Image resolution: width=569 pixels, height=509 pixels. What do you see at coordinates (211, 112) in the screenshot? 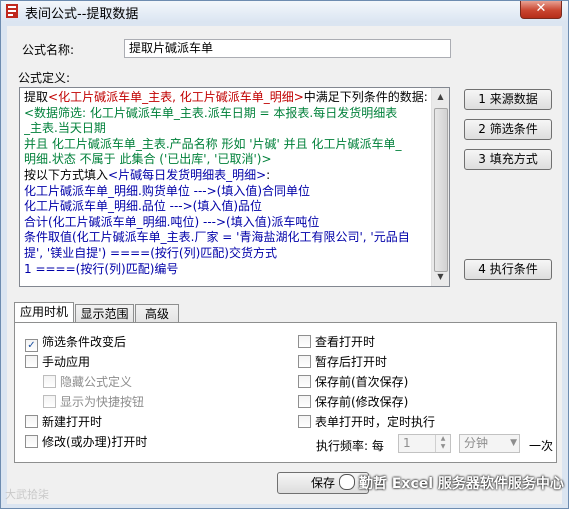
I see `formula-line: <数据筛选: 化工片碱派车单_主表.派车日期 = 本报表.每日发货明细表` at bounding box center [211, 112].